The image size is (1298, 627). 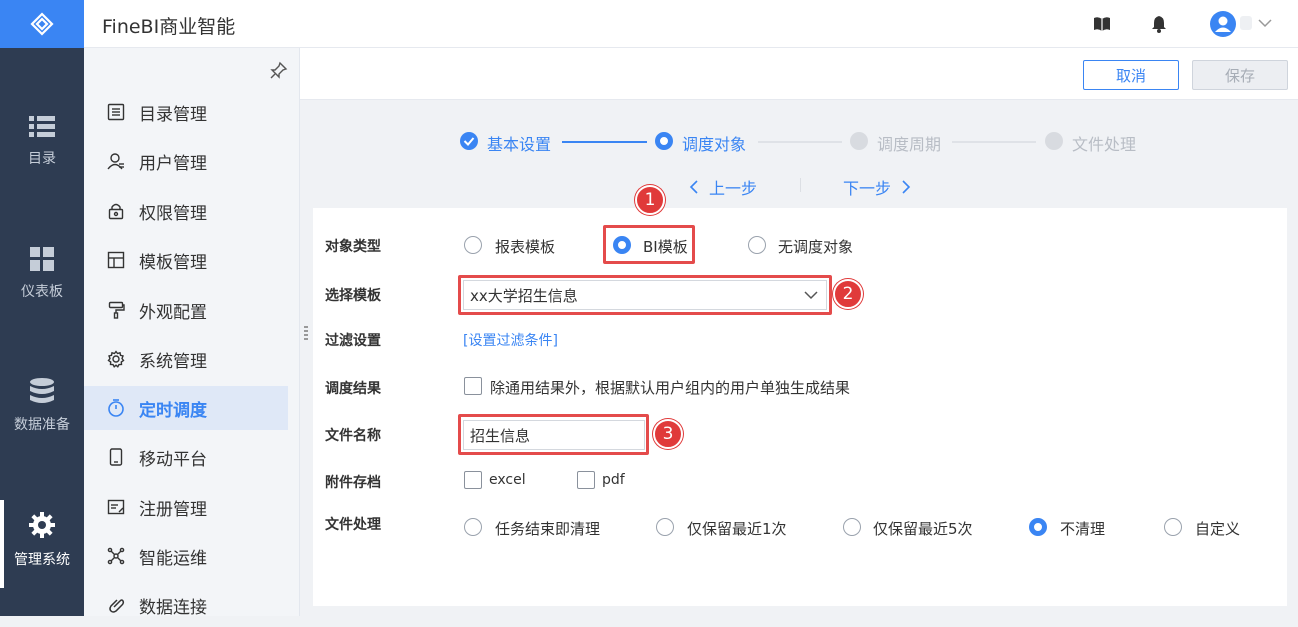 I want to click on object-type-label: 对象类型, so click(x=353, y=247).